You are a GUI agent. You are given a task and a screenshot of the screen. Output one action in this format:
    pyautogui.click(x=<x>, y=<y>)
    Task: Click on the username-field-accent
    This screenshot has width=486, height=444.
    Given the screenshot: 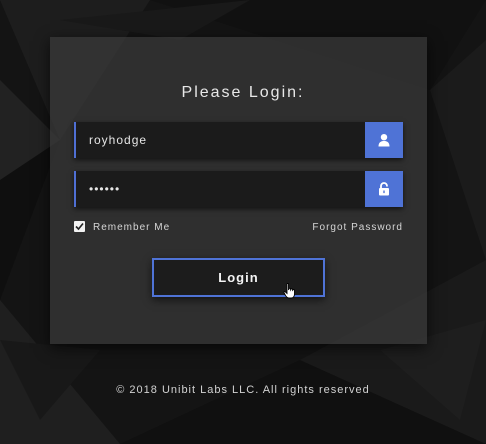 What is the action you would take?
    pyautogui.click(x=75, y=140)
    